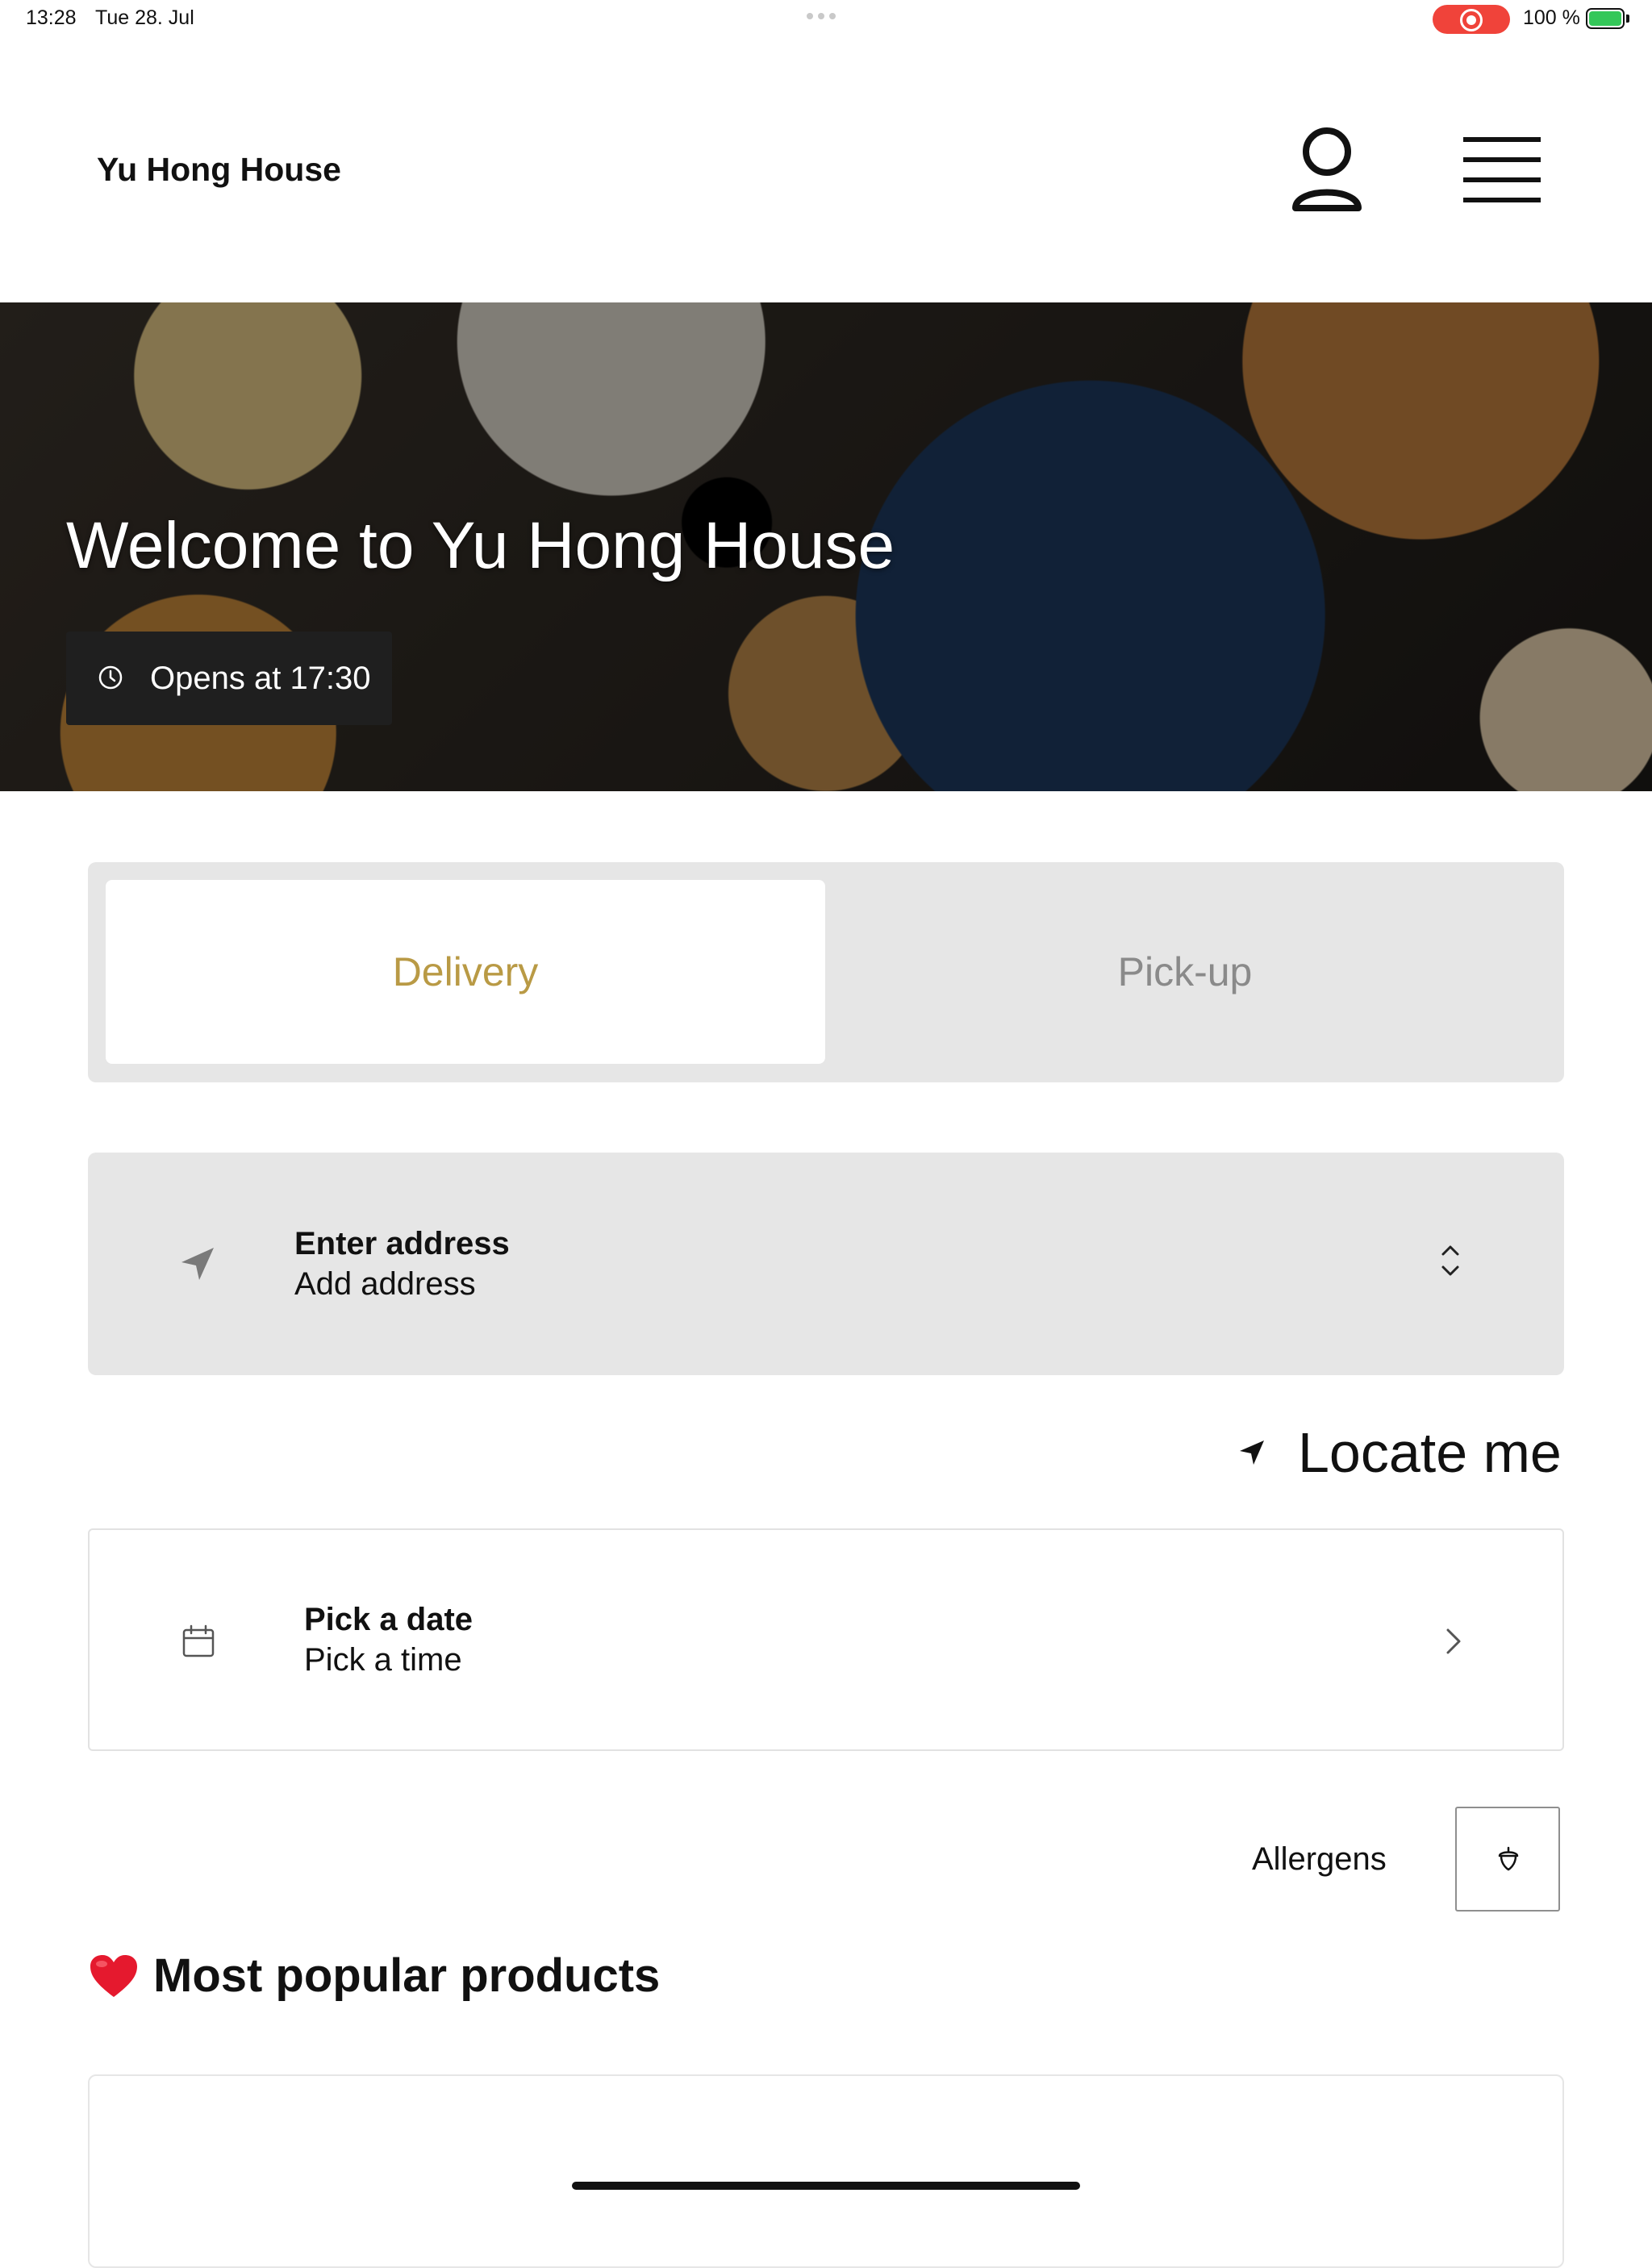 The height and width of the screenshot is (2268, 1652). Describe the element at coordinates (826, 1639) in the screenshot. I see `date-time-selector: Pick a date Pick a time` at that location.